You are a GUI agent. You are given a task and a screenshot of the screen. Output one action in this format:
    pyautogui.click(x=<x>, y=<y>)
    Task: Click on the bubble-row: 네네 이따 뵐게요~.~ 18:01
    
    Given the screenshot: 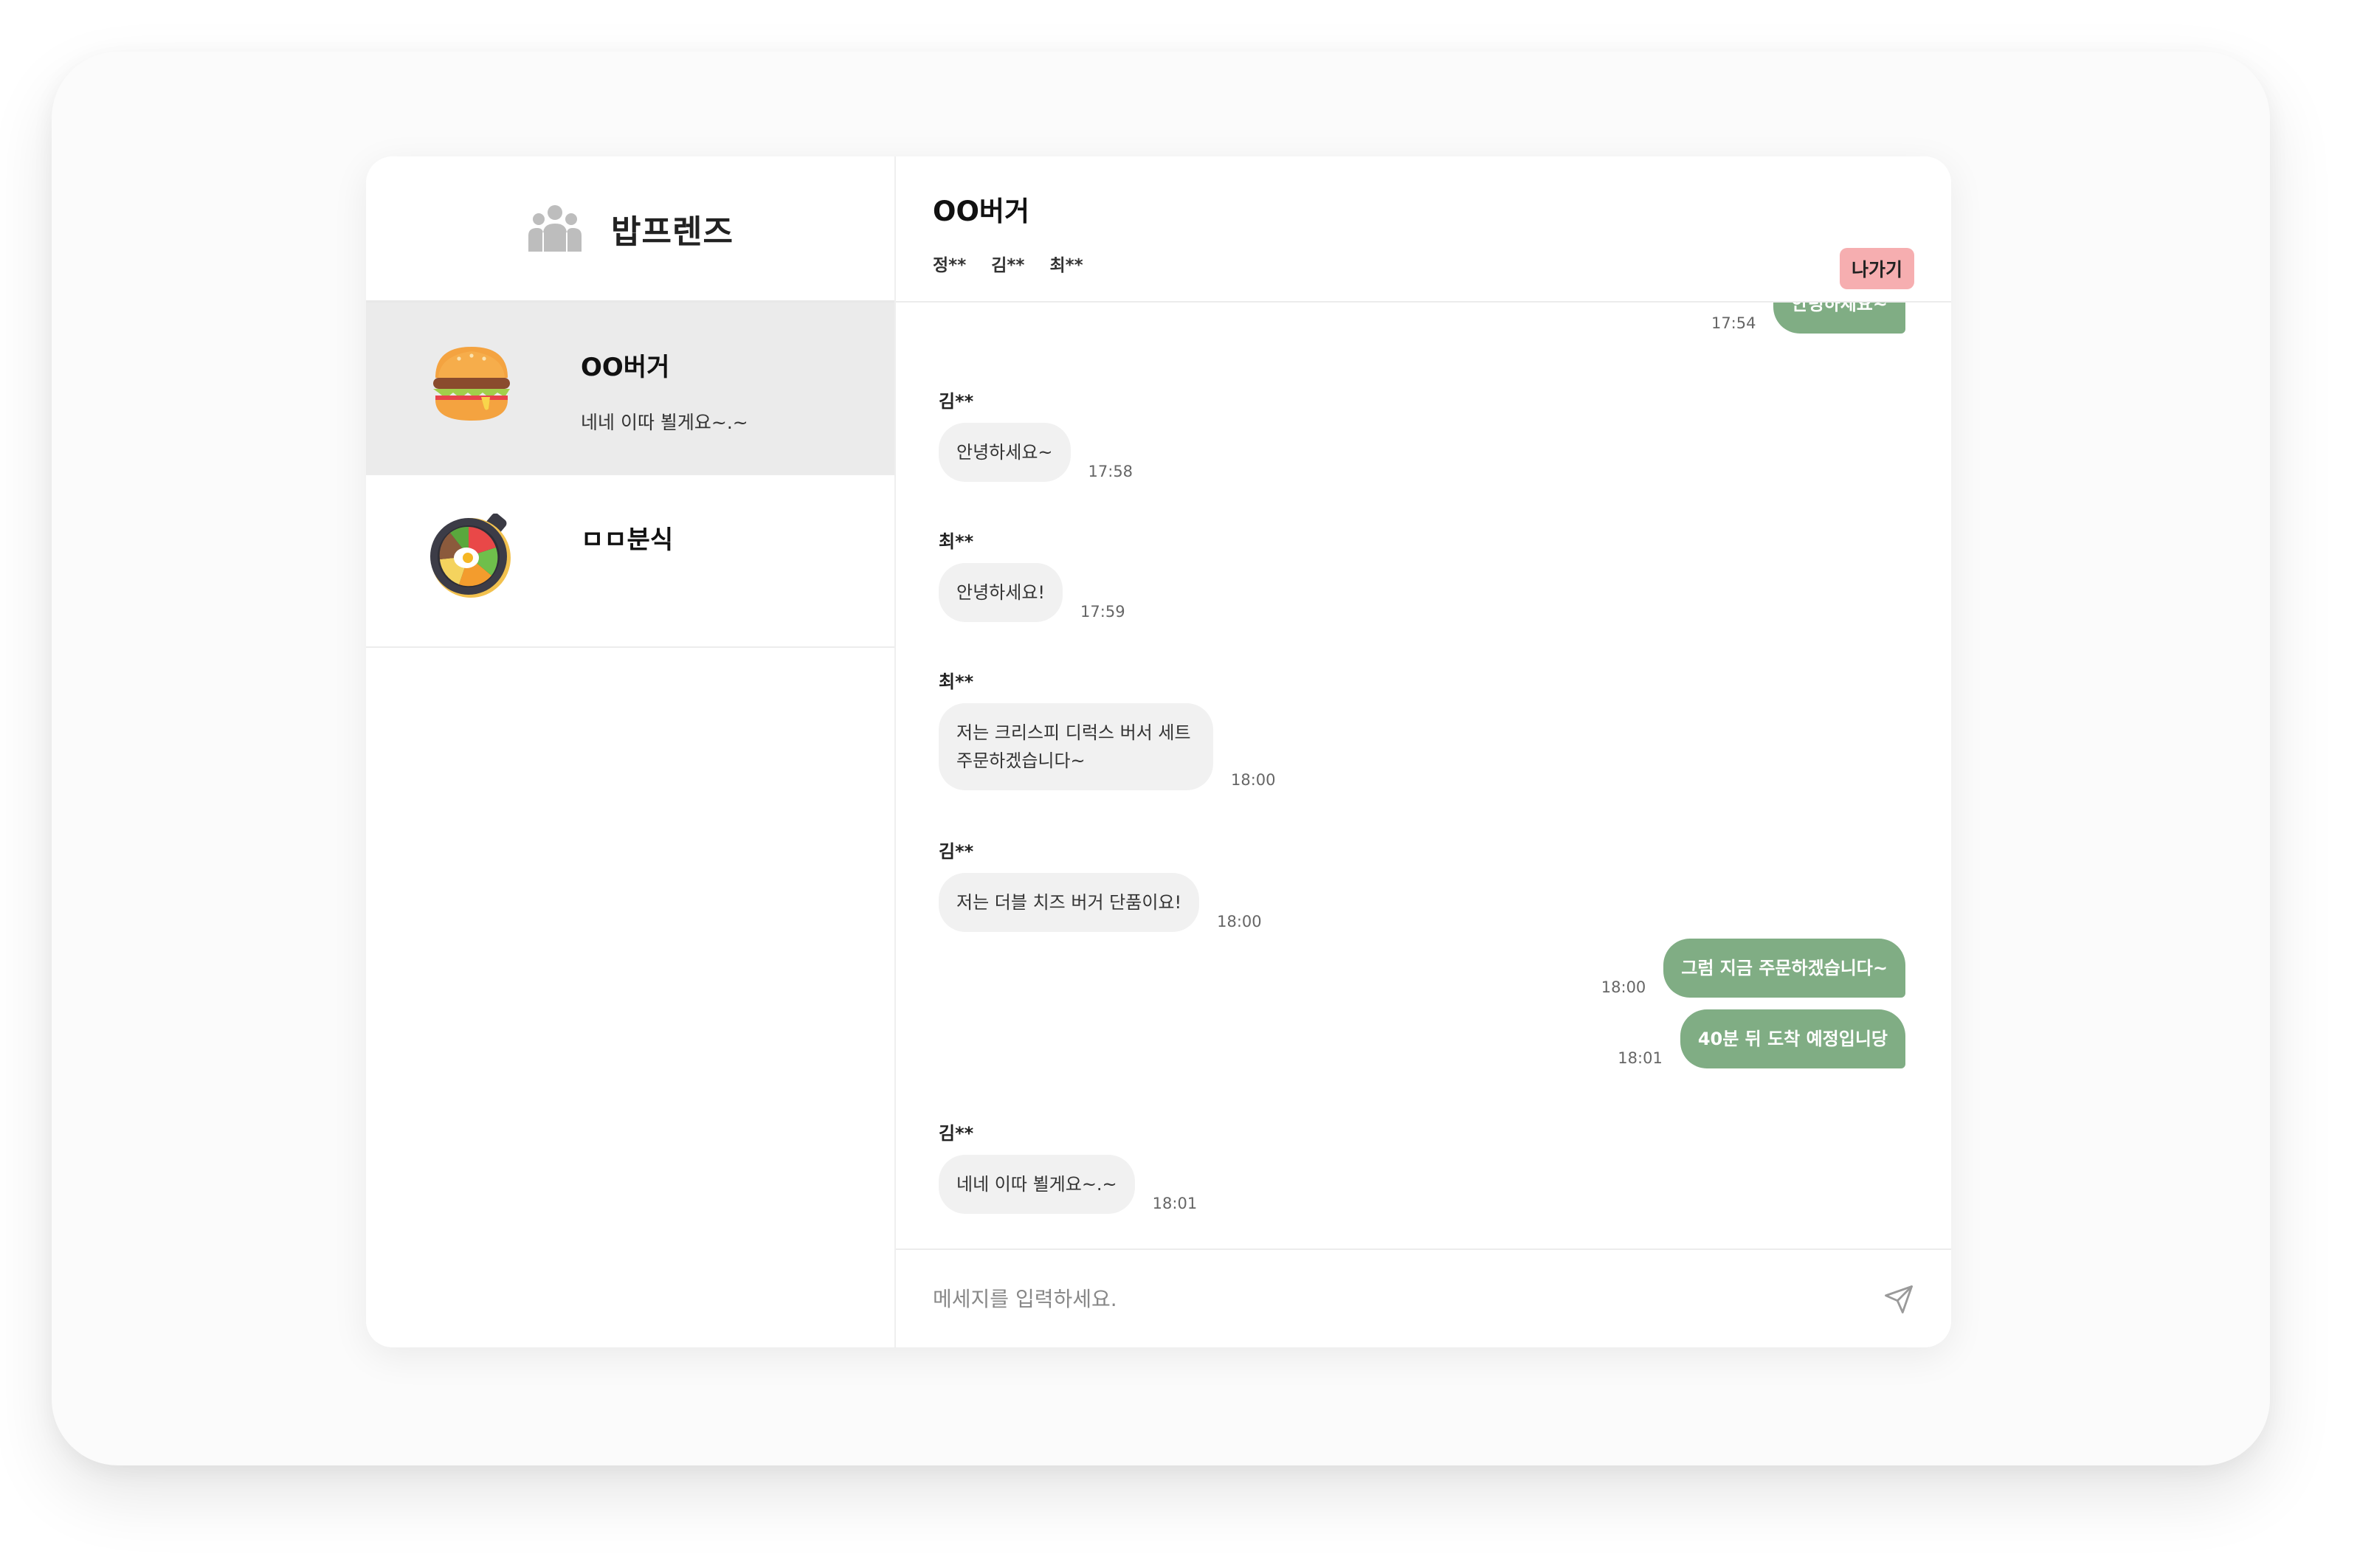 What is the action you would take?
    pyautogui.click(x=1068, y=1184)
    